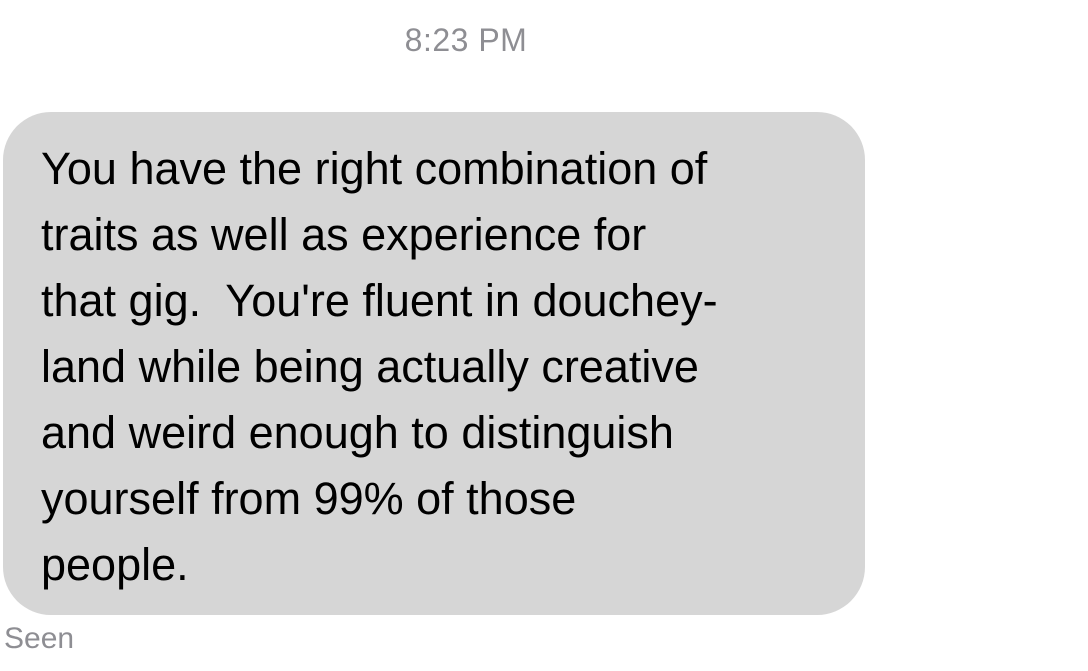  What do you see at coordinates (466, 40) in the screenshot?
I see `message-timestamp: 8:23 PM` at bounding box center [466, 40].